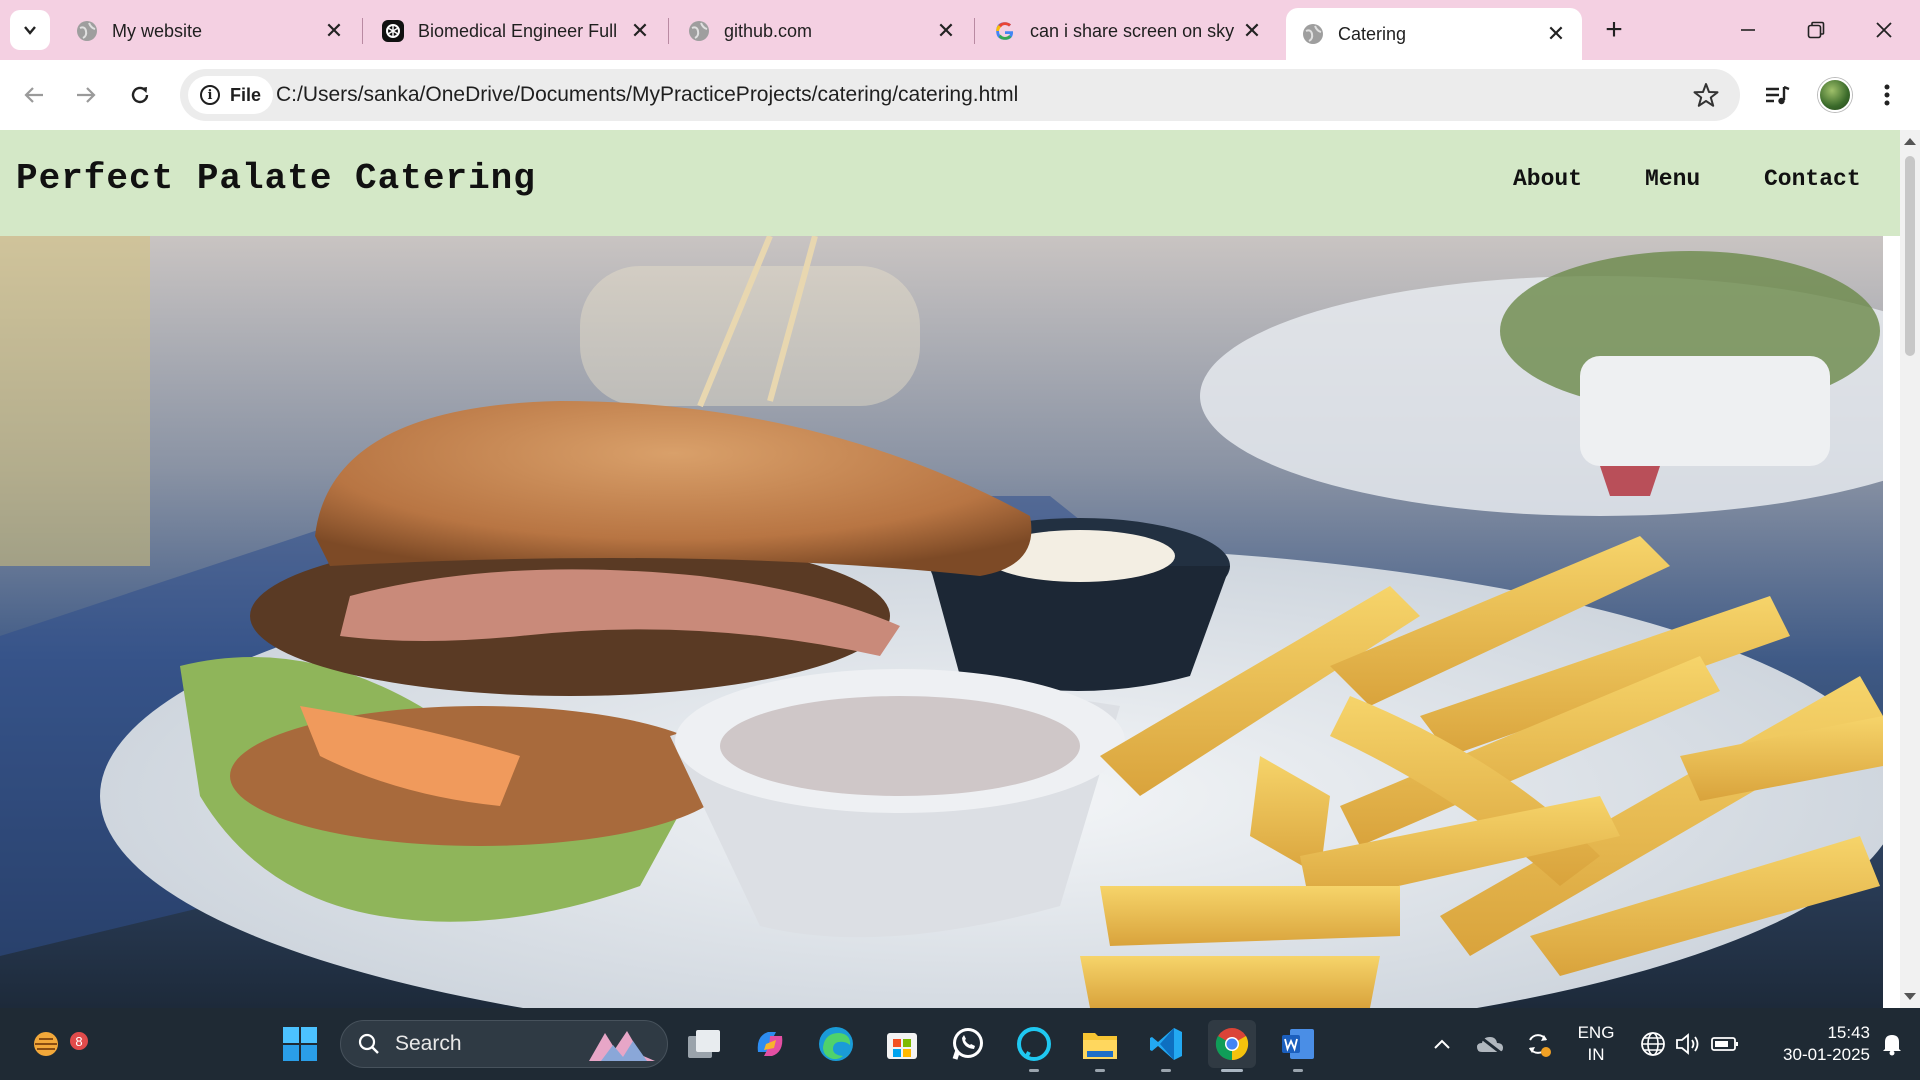  I want to click on close-icon, so click(1884, 30).